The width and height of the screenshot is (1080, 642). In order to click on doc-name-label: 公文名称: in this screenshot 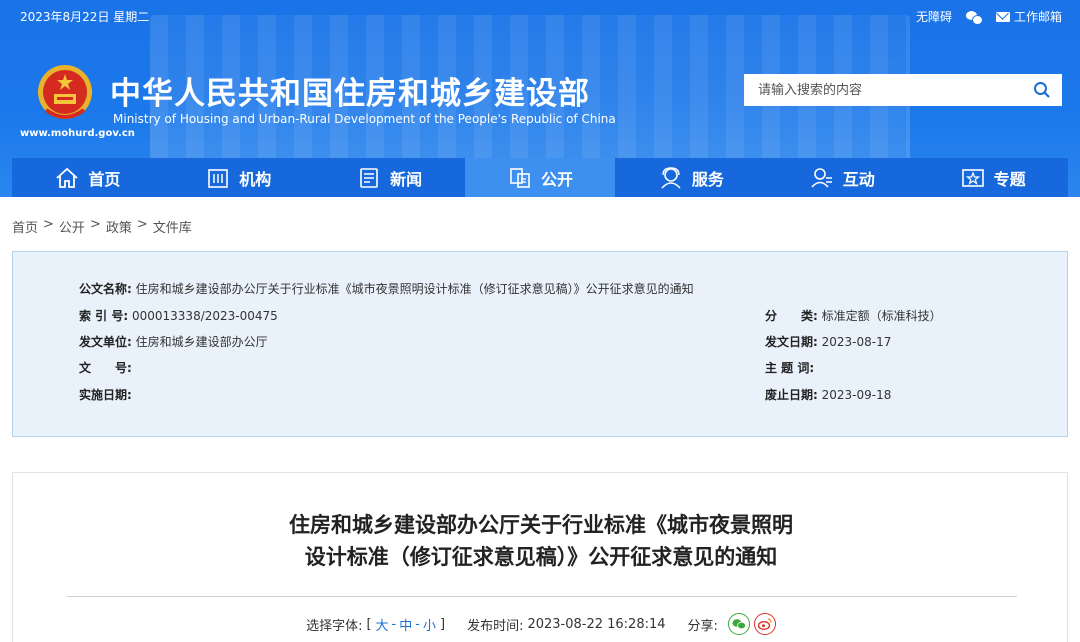, I will do `click(105, 289)`.